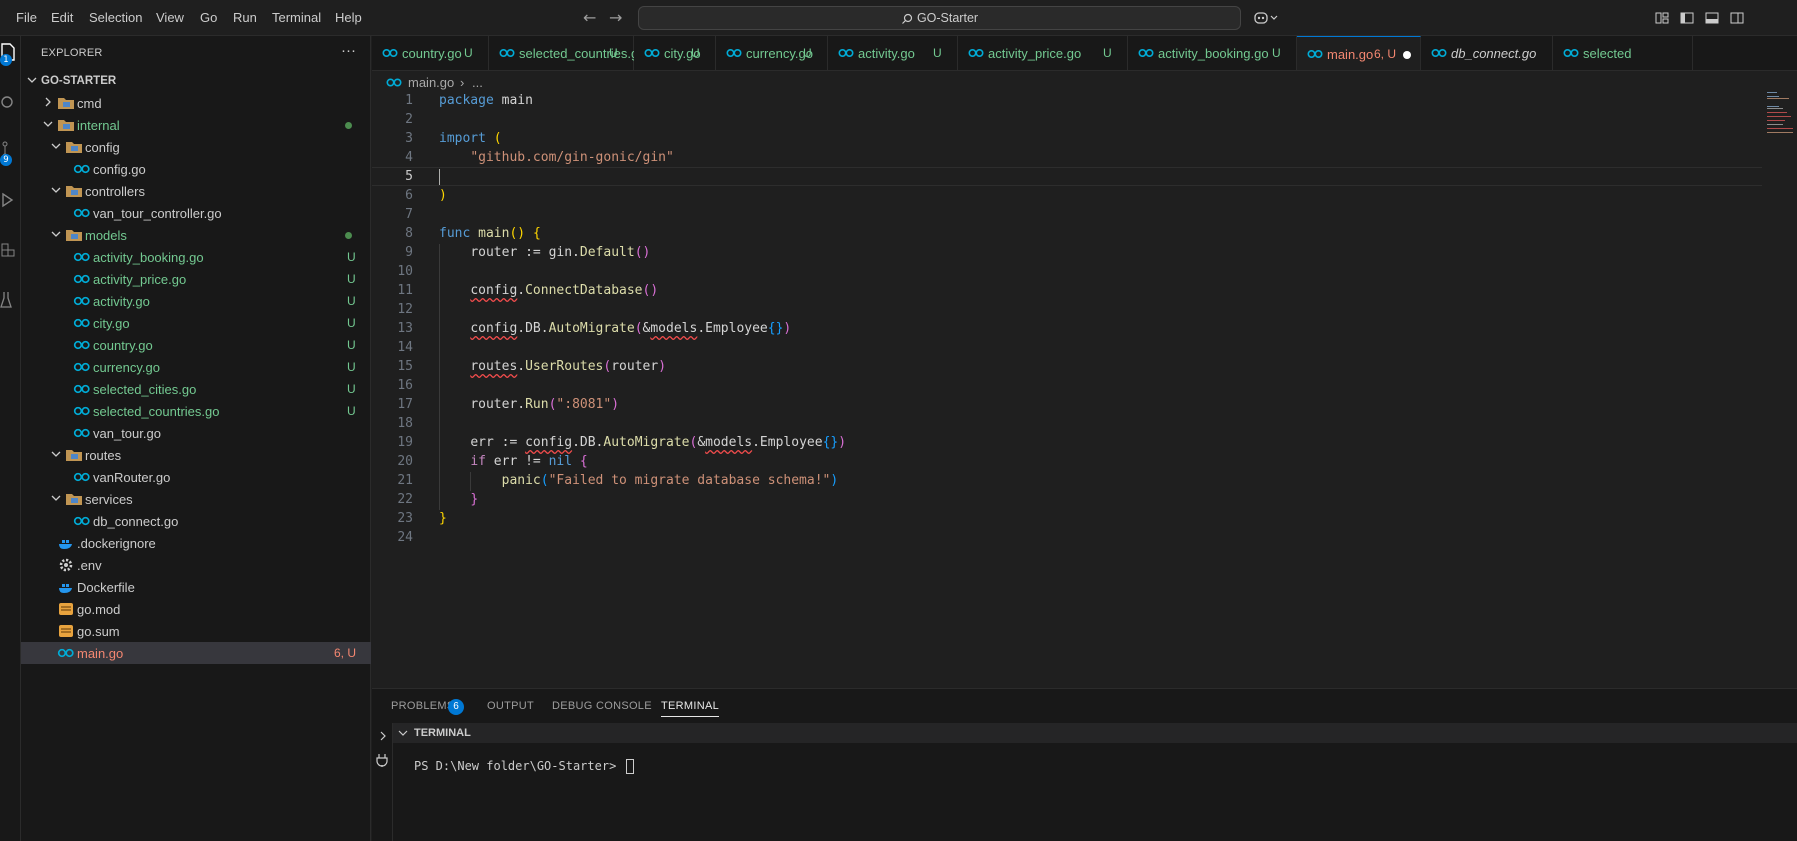 The width and height of the screenshot is (1797, 841). I want to click on customize-layout-icon, so click(1662, 18).